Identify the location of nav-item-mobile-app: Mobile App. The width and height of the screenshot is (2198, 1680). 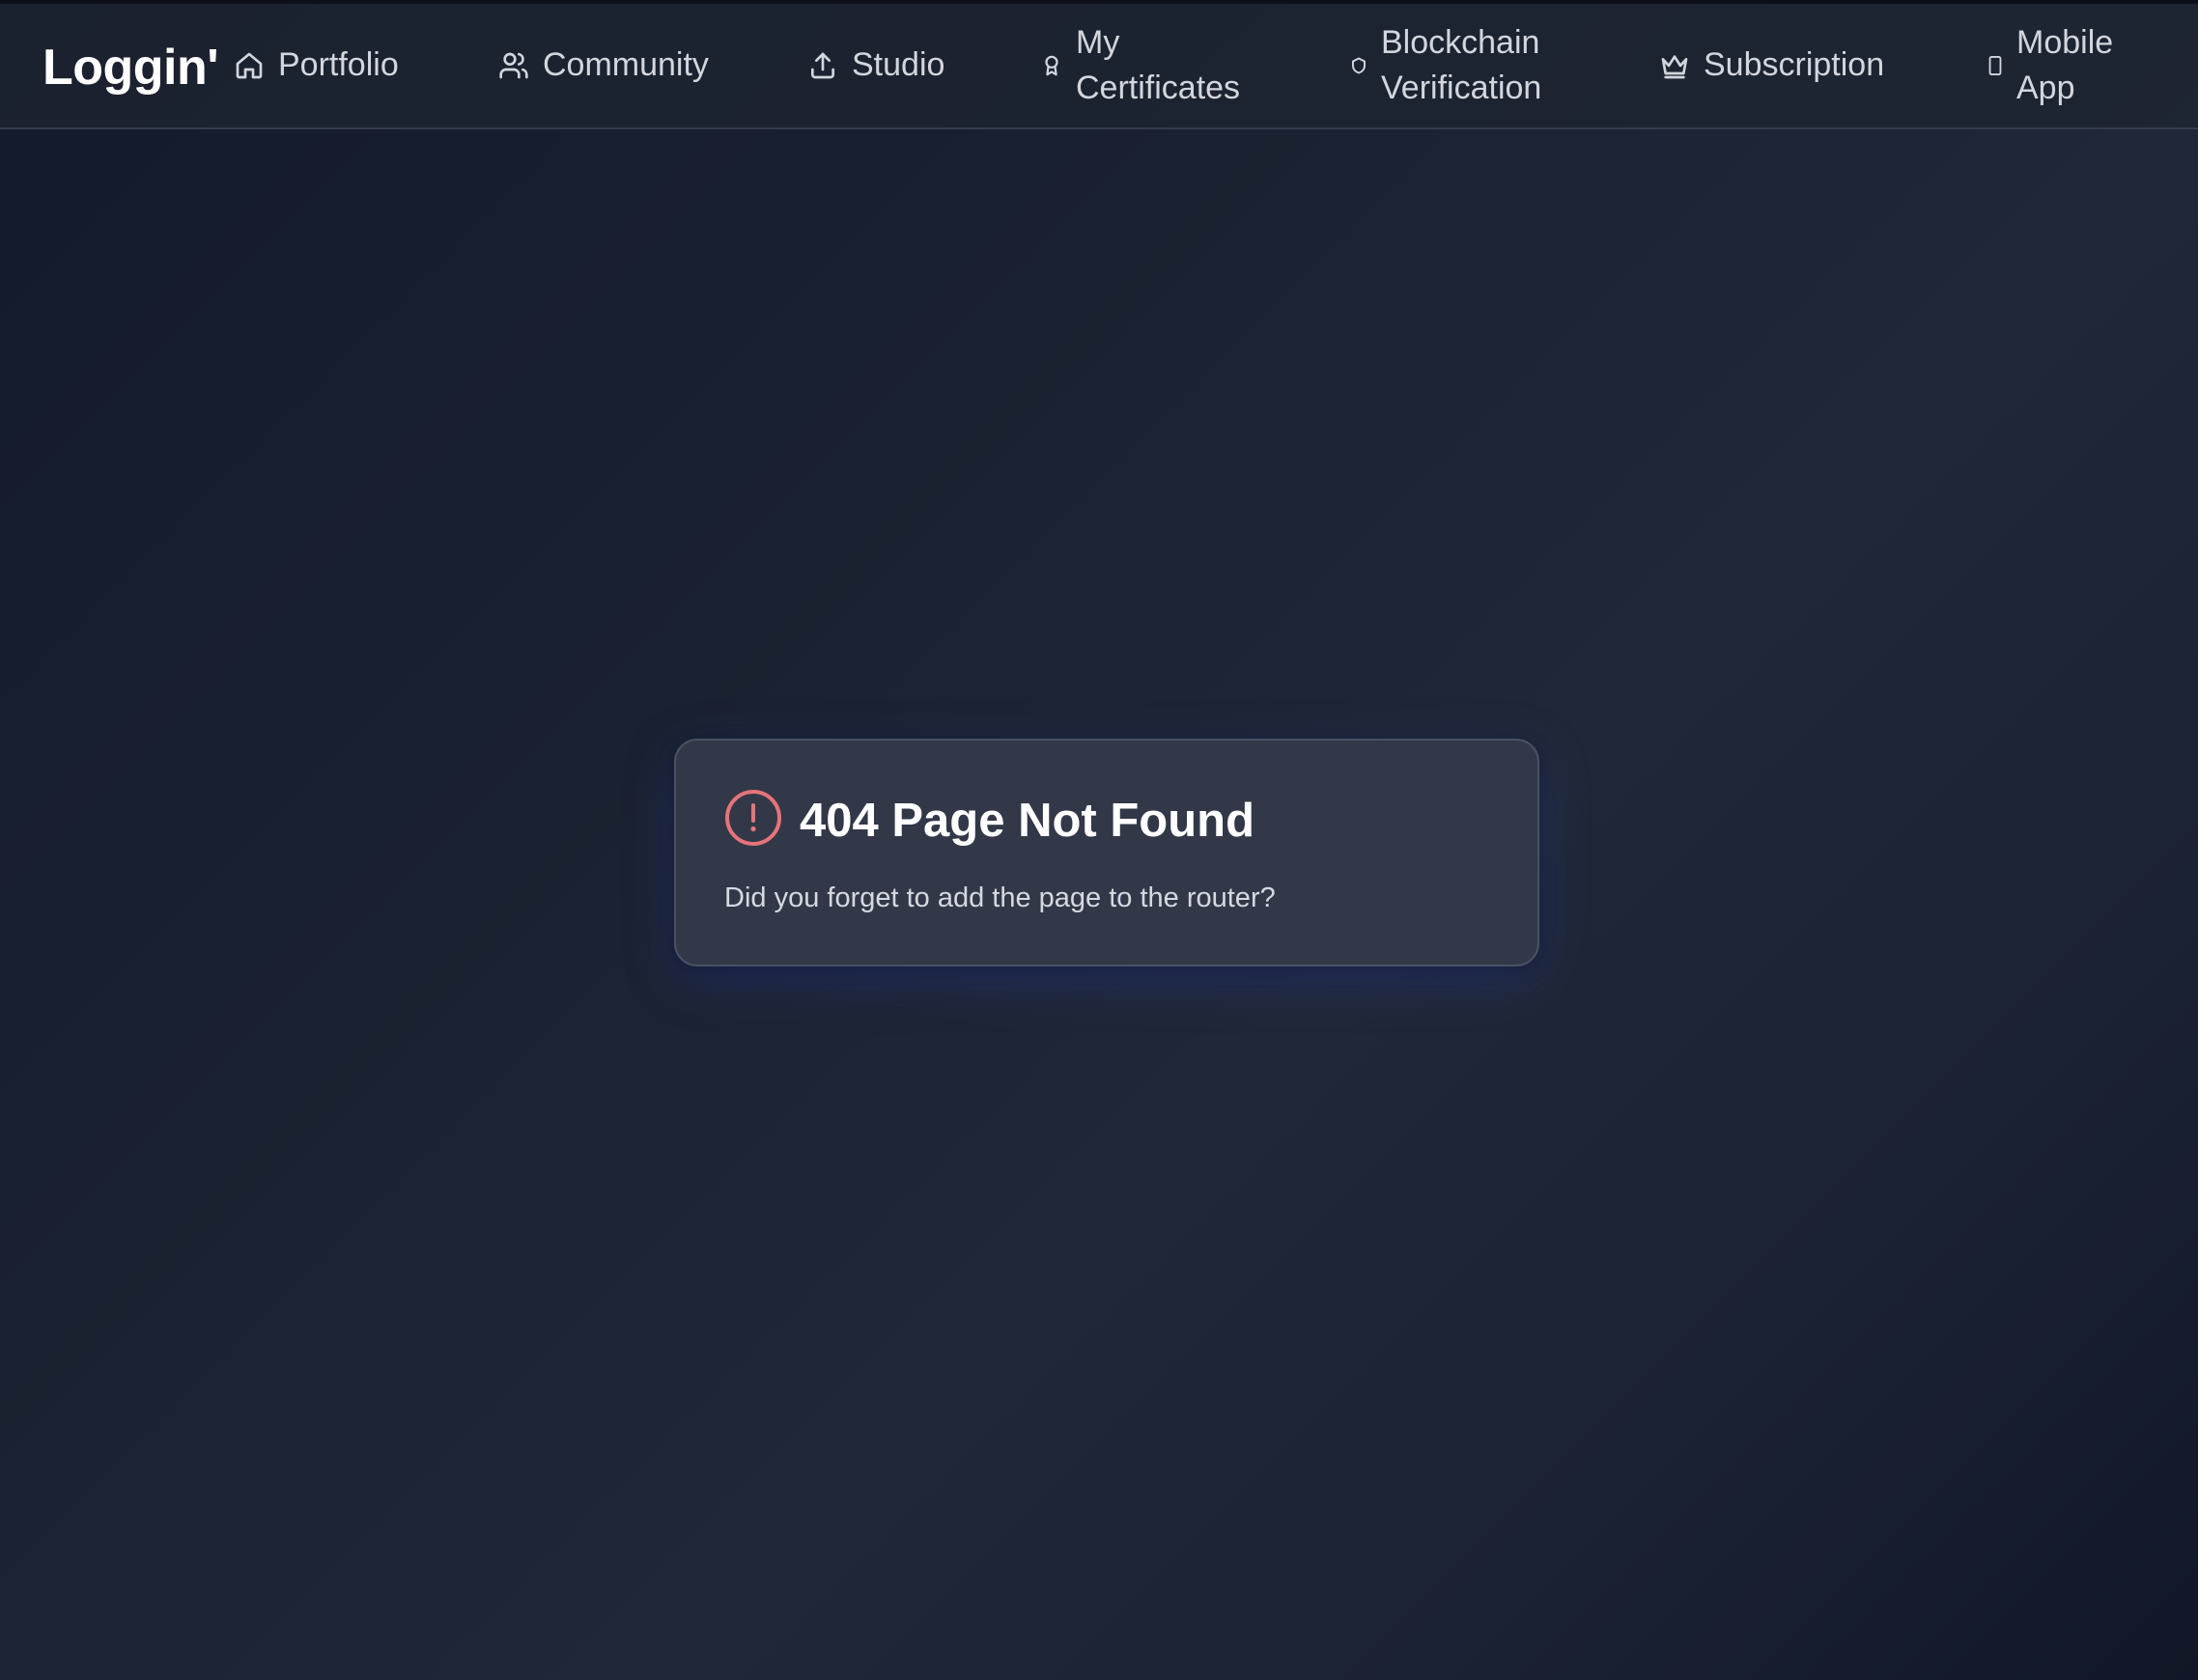
(2074, 66).